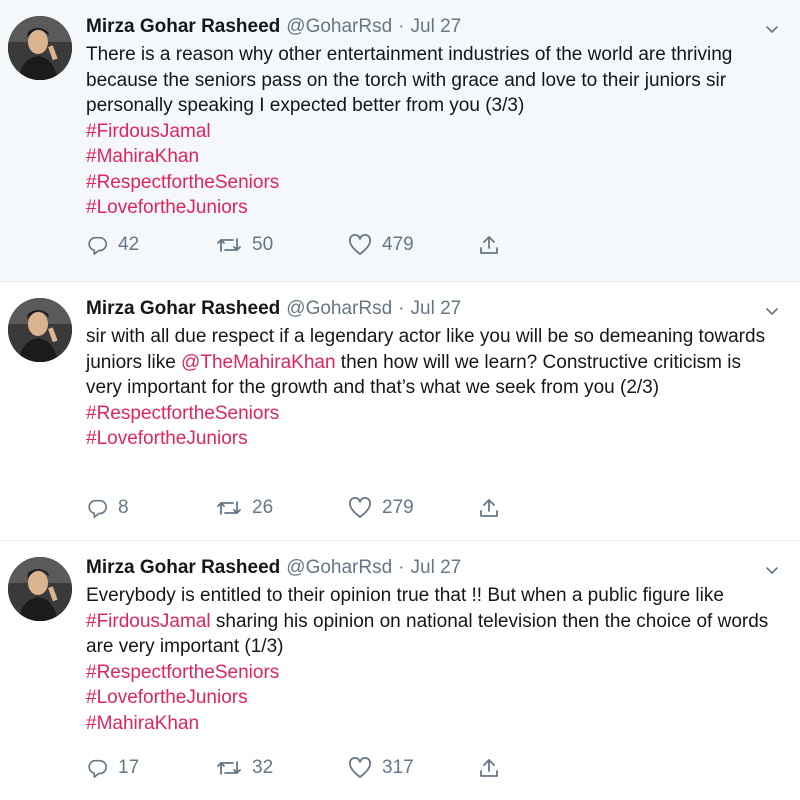  I want to click on tweet-actions: 17 32 317, so click(293, 768).